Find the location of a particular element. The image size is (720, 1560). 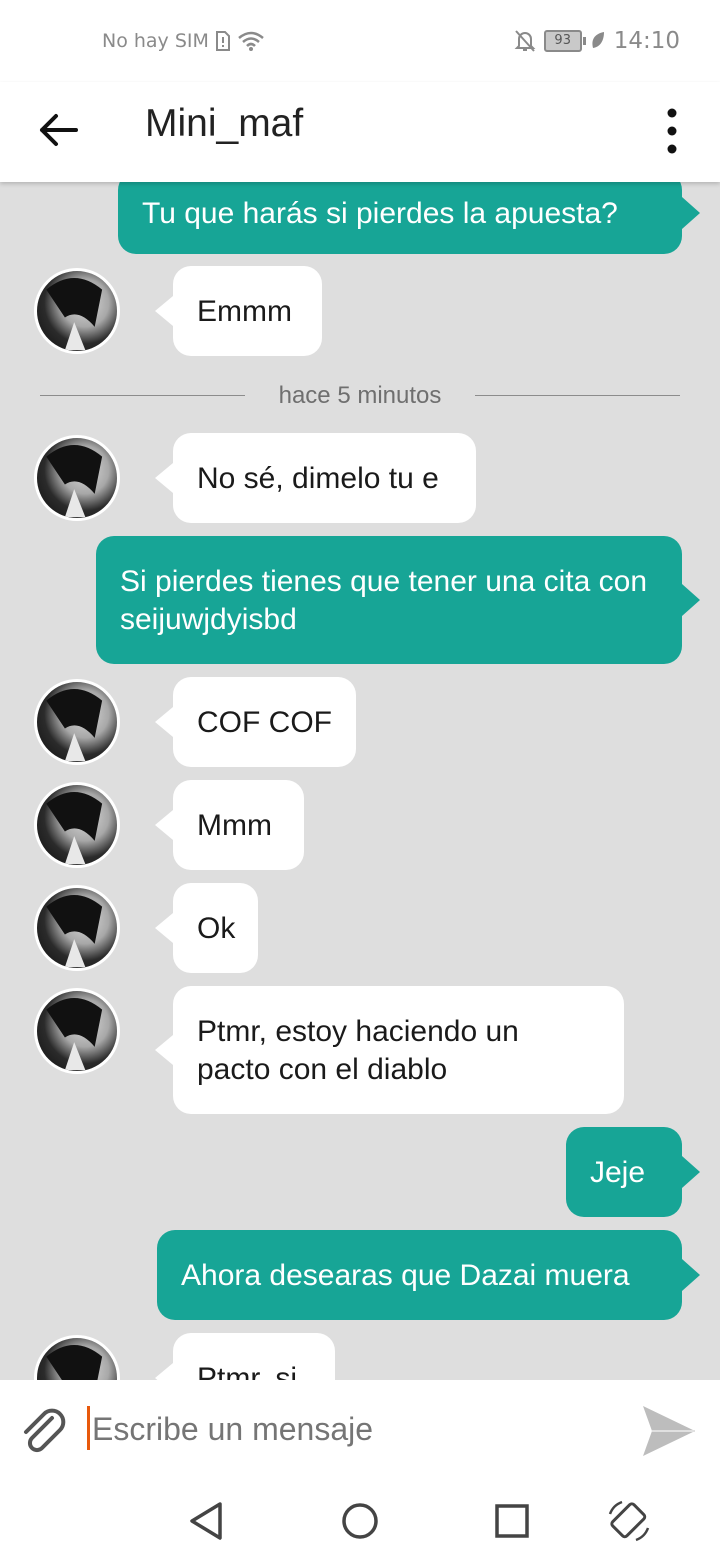

incoming-message: COF COF is located at coordinates (264, 722).